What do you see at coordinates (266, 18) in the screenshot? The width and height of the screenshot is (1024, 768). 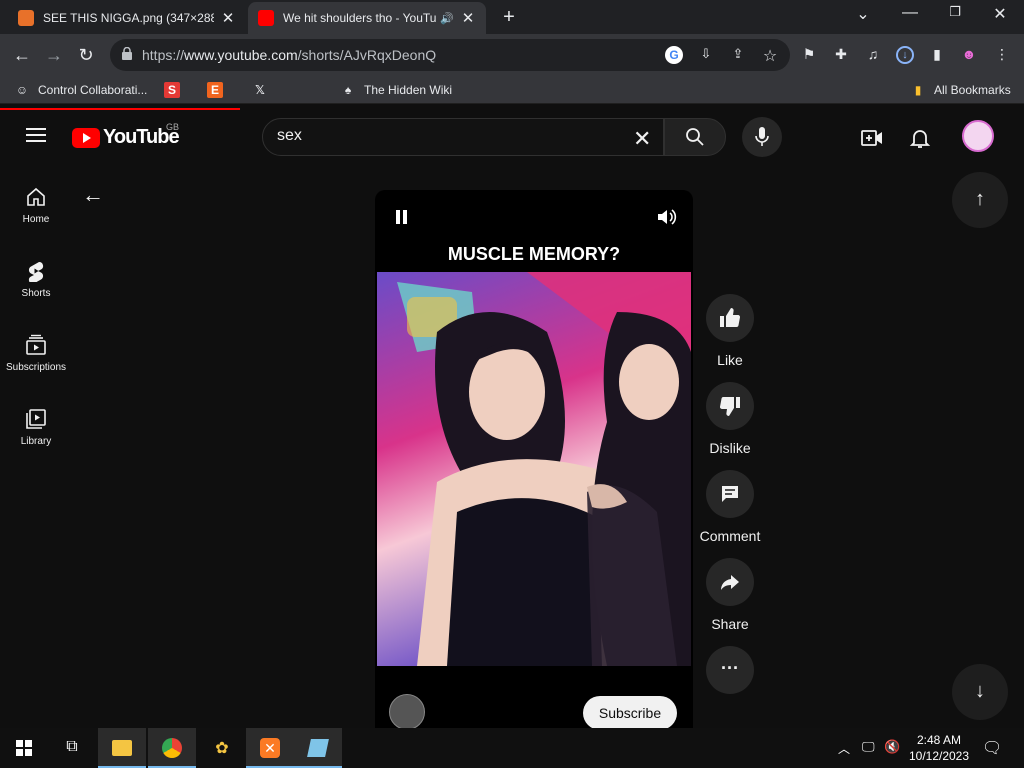 I see `youtube-favicon-icon` at bounding box center [266, 18].